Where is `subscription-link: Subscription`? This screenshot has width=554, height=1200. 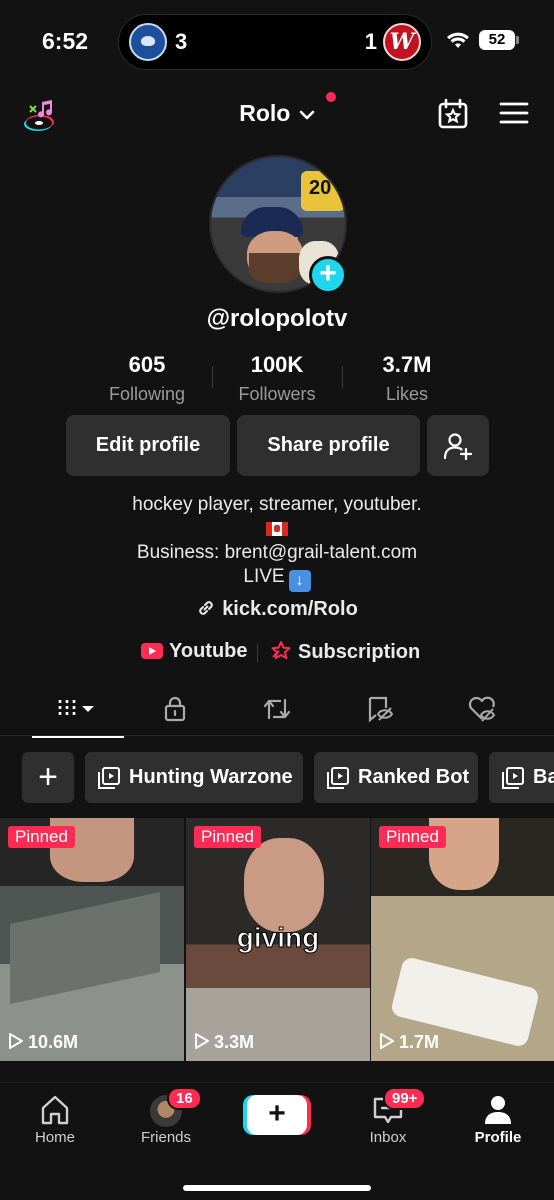 subscription-link: Subscription is located at coordinates (345, 652).